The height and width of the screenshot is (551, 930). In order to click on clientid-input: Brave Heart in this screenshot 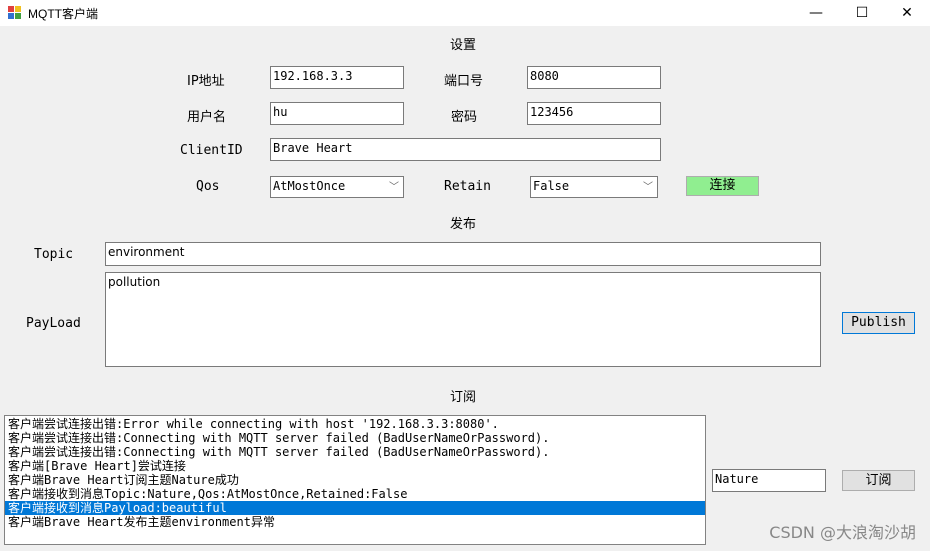, I will do `click(465, 149)`.